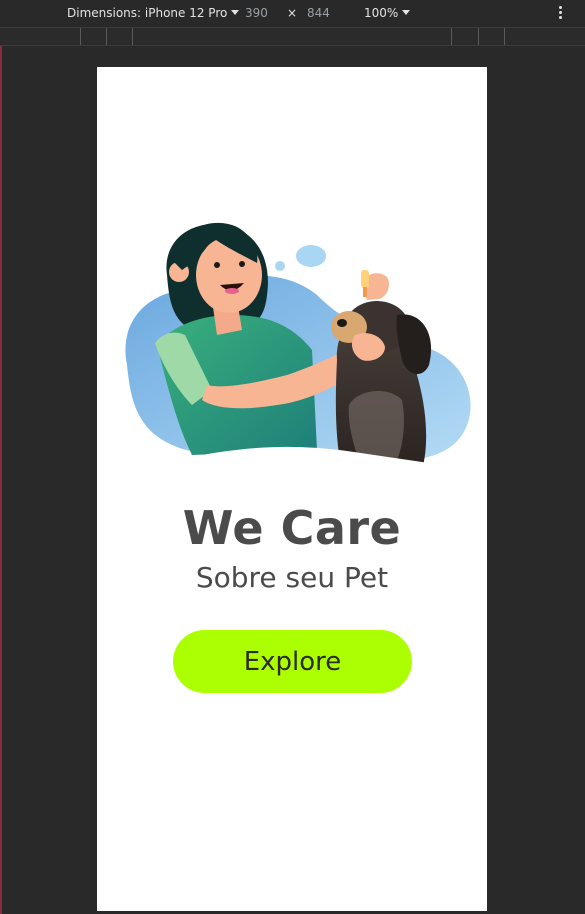 Image resolution: width=585 pixels, height=914 pixels. I want to click on device-label: Dimensions: iPhone 12 Pro, so click(147, 13).